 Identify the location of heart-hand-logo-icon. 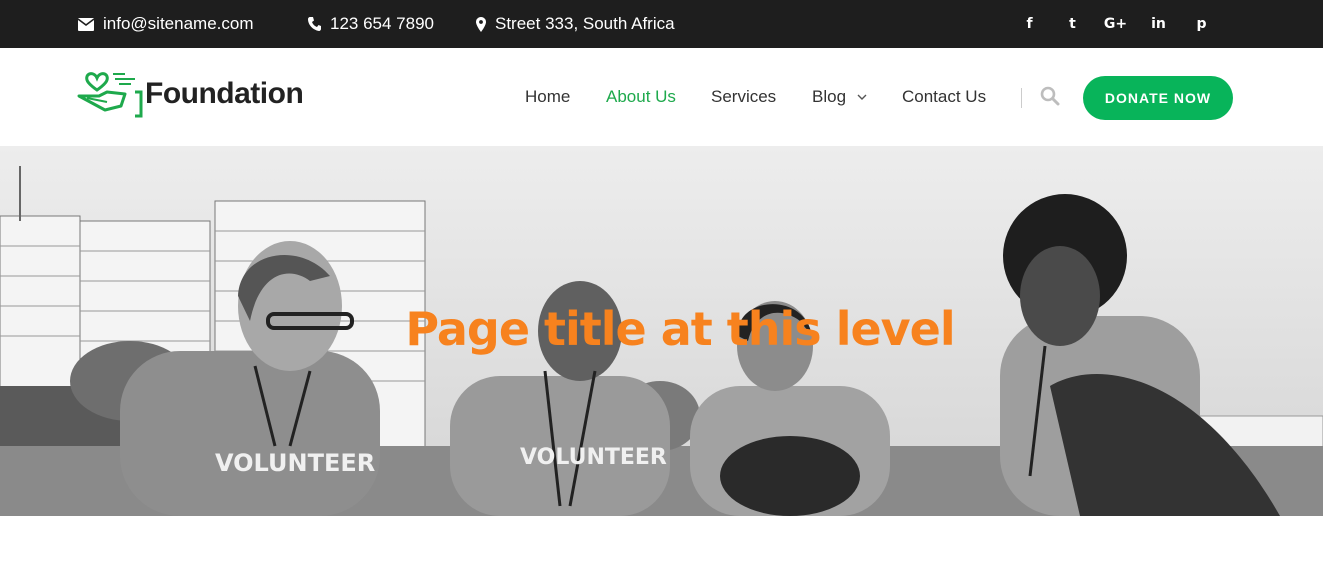
(110, 95).